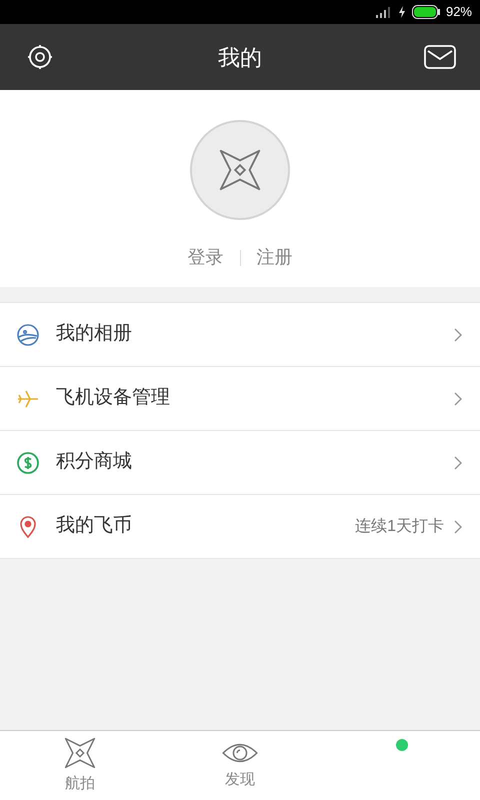 Image resolution: width=480 pixels, height=800 pixels. Describe the element at coordinates (459, 12) in the screenshot. I see `battery-percentage: 92%` at that location.